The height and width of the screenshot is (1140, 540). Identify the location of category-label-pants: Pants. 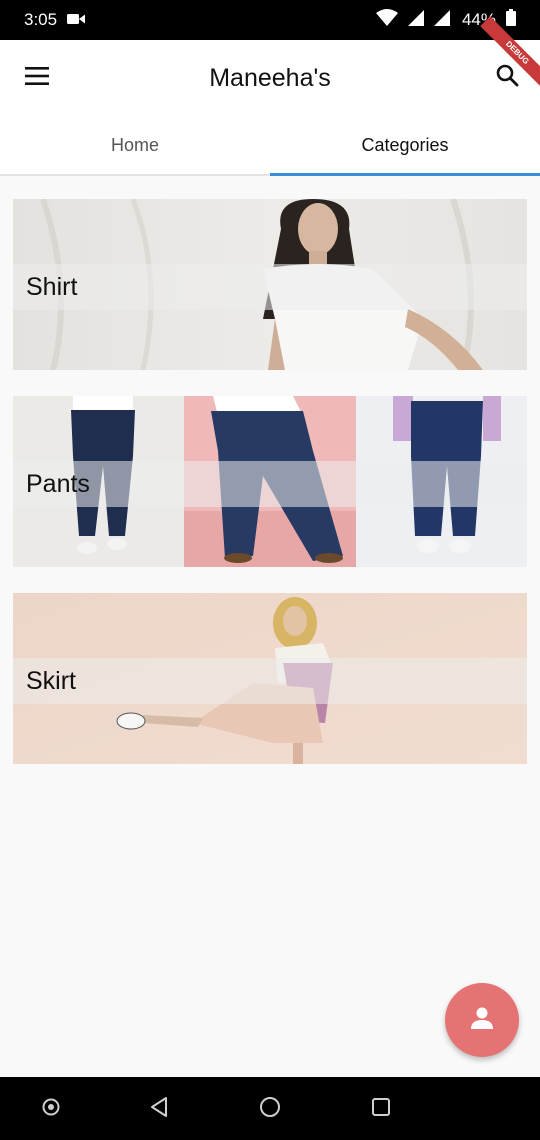
(58, 483).